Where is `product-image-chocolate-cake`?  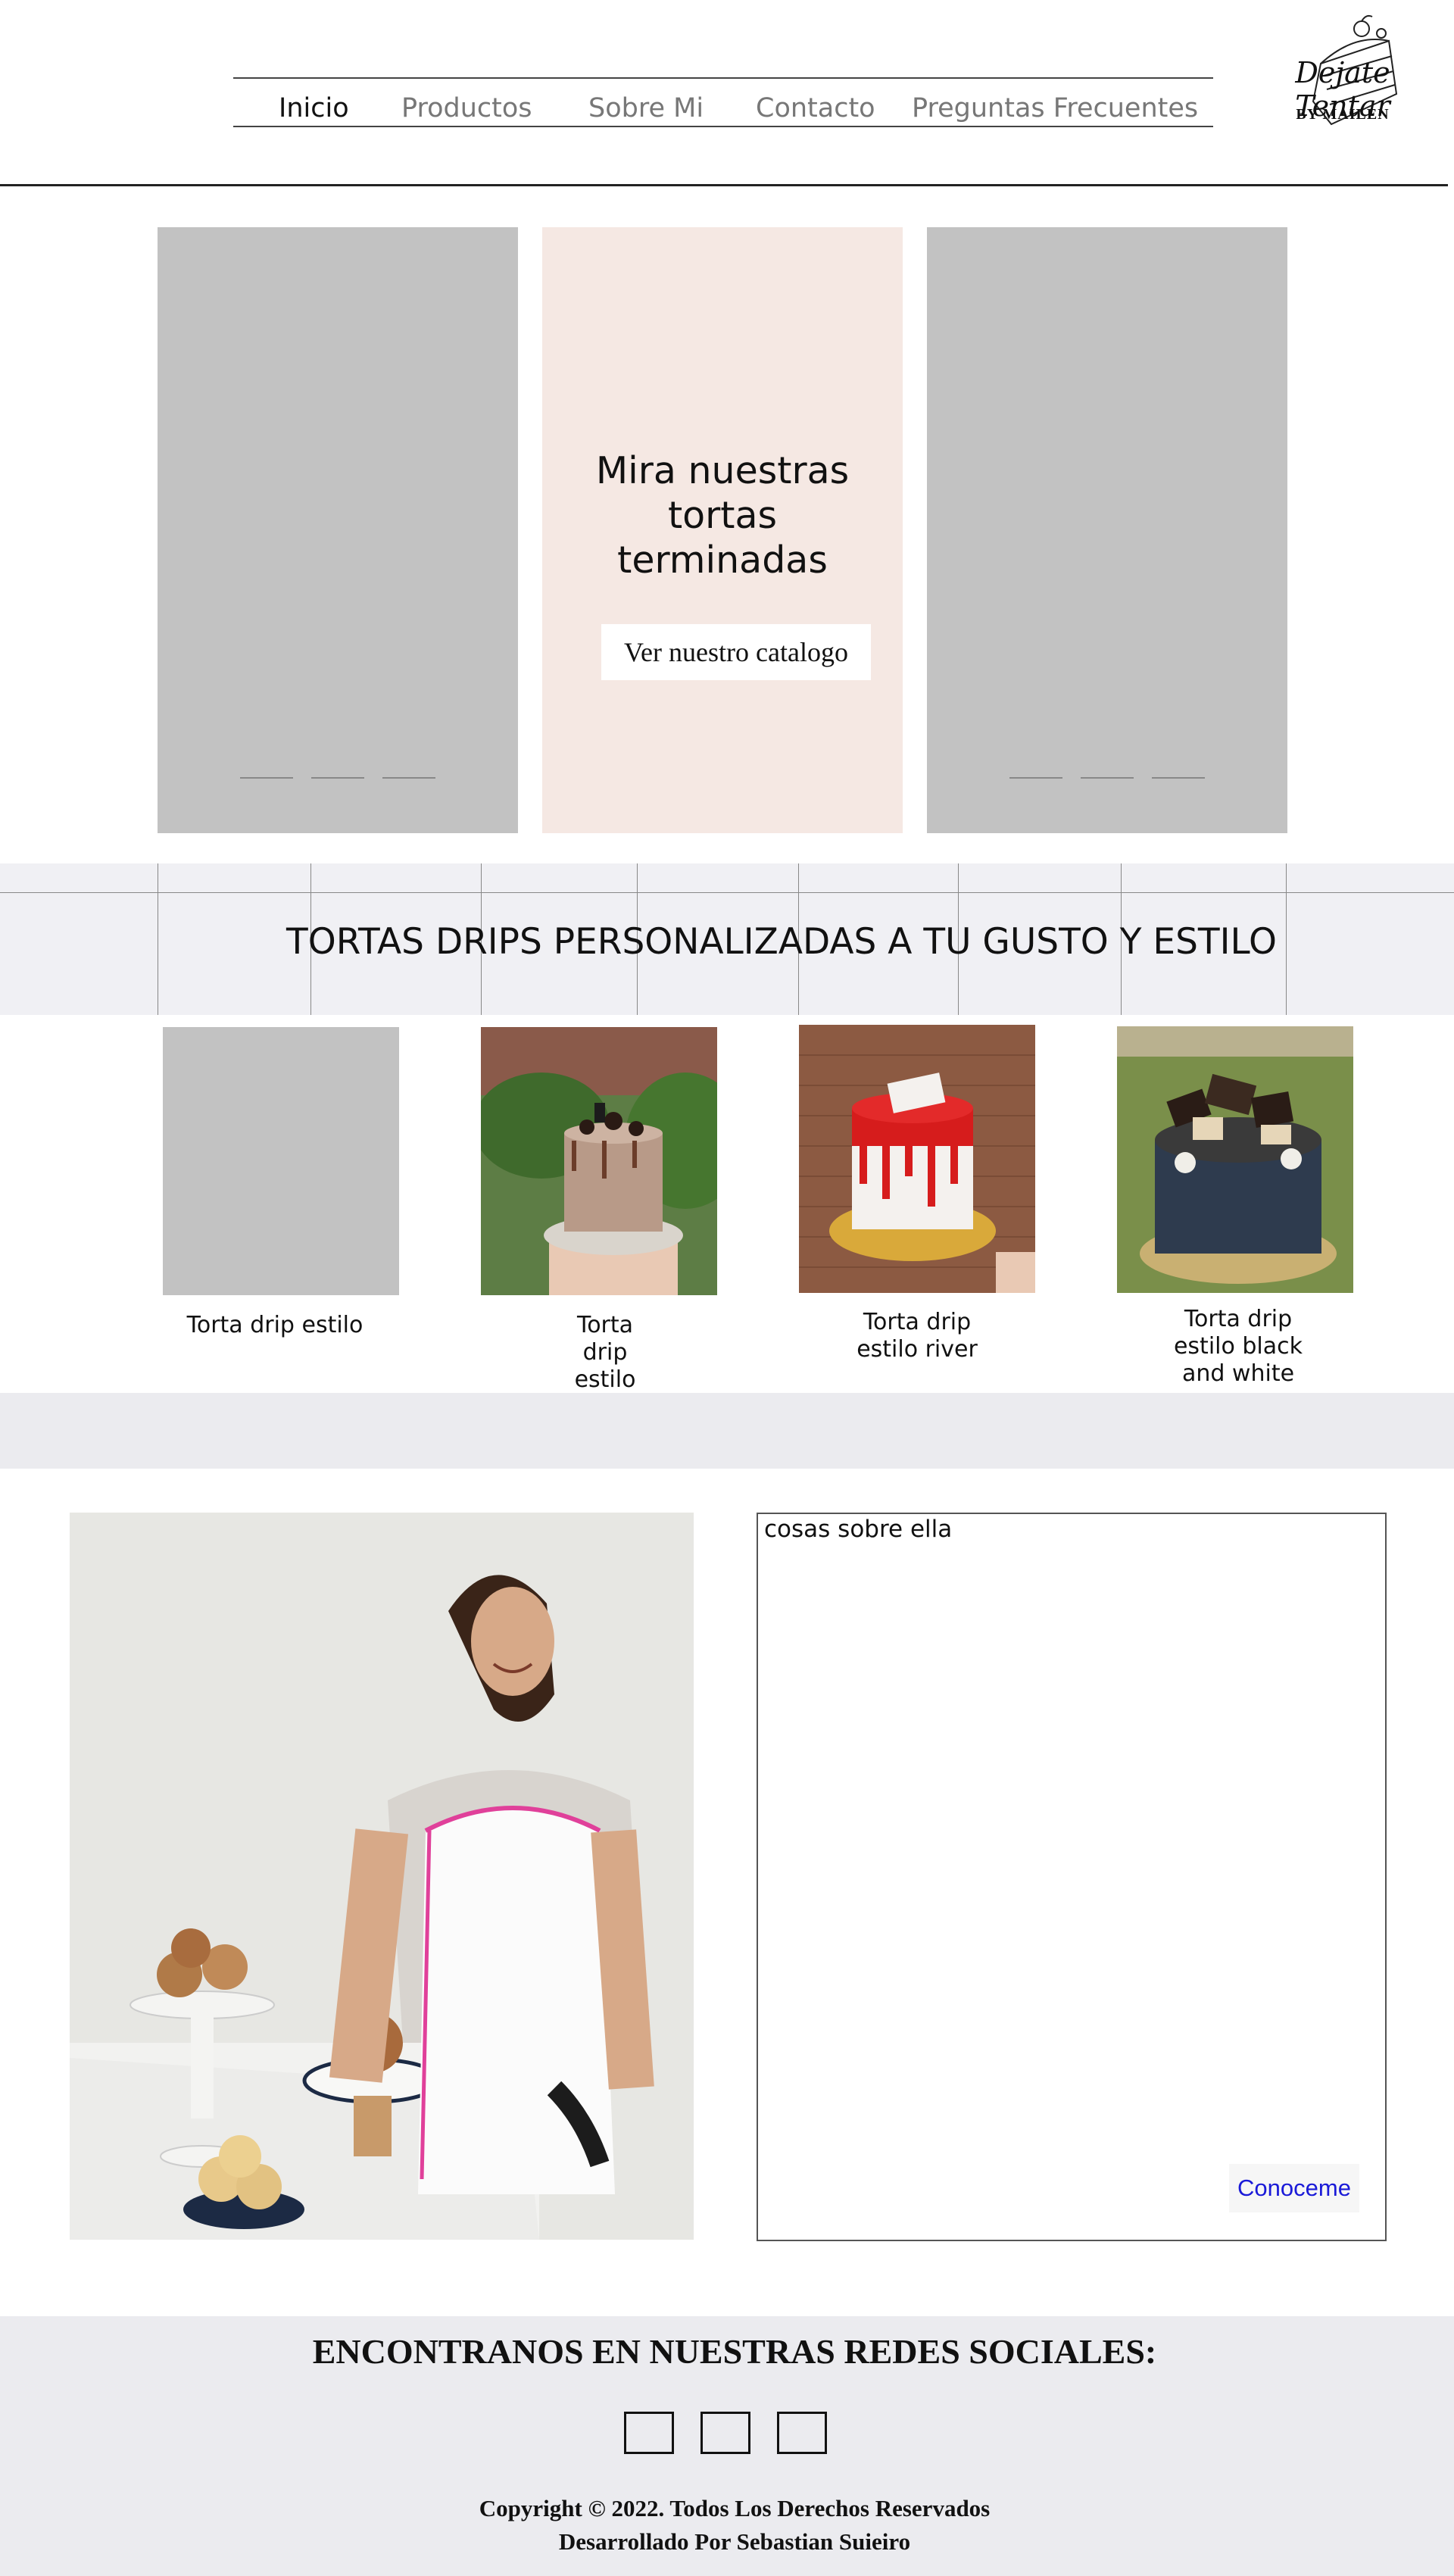
product-image-chocolate-cake is located at coordinates (599, 1161).